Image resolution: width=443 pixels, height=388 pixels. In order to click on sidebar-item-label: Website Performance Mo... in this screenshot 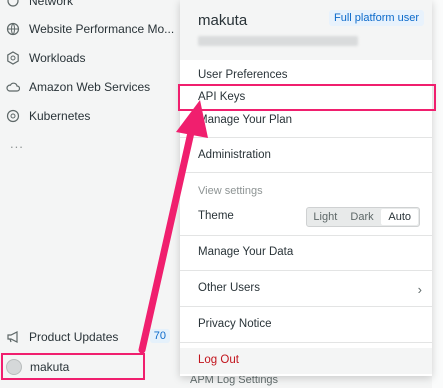, I will do `click(102, 29)`.